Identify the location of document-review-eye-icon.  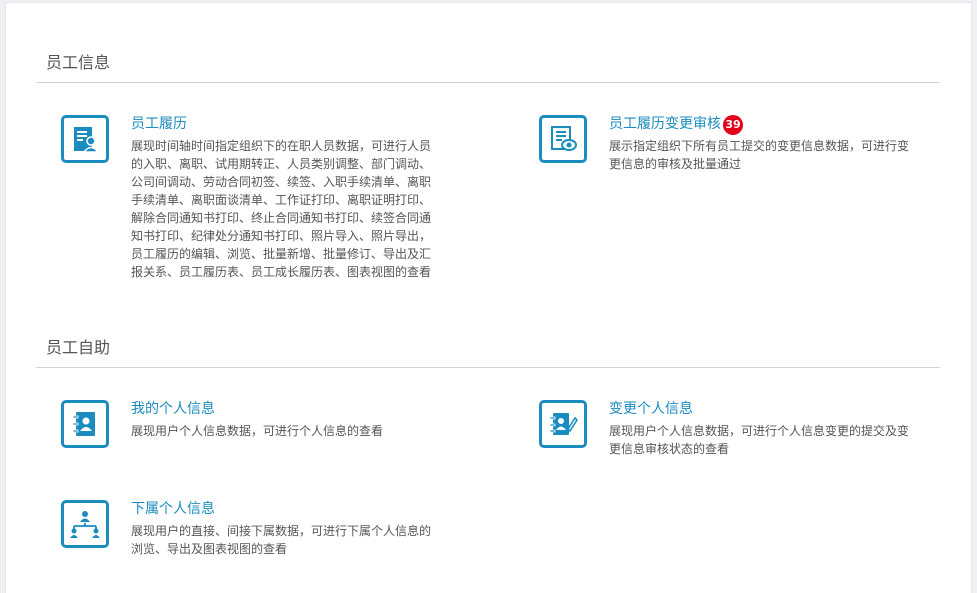
(563, 139).